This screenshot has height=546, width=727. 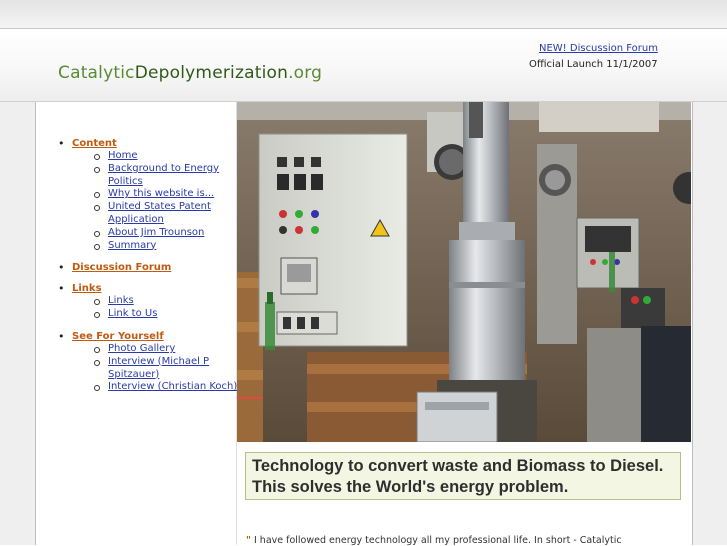 What do you see at coordinates (156, 232) in the screenshot?
I see `menu-link-about-jim-trounson: About Jim Trounson` at bounding box center [156, 232].